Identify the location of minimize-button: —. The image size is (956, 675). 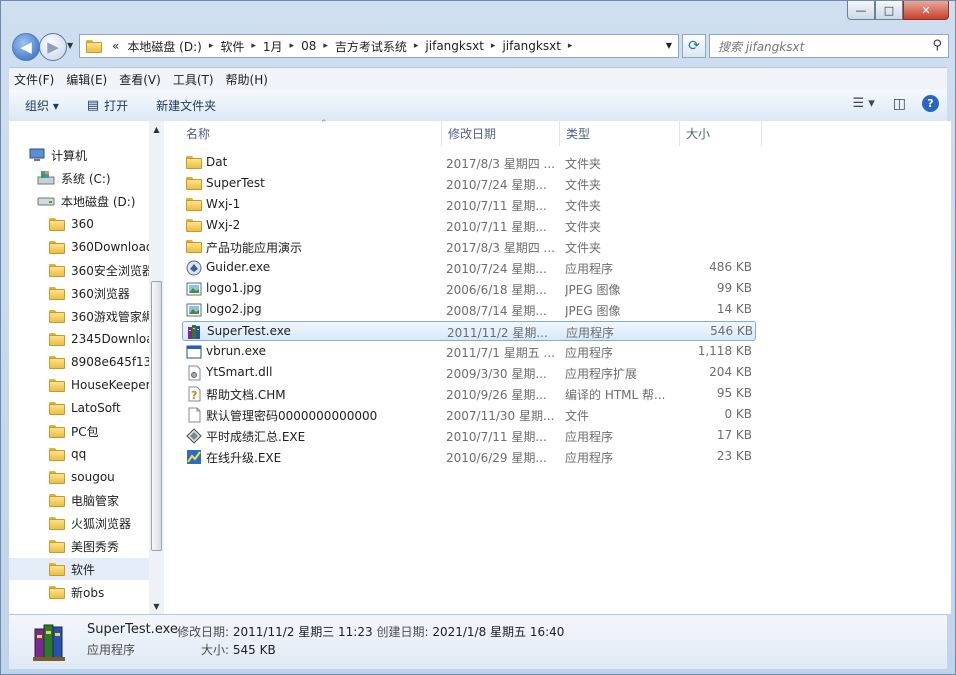
(861, 10).